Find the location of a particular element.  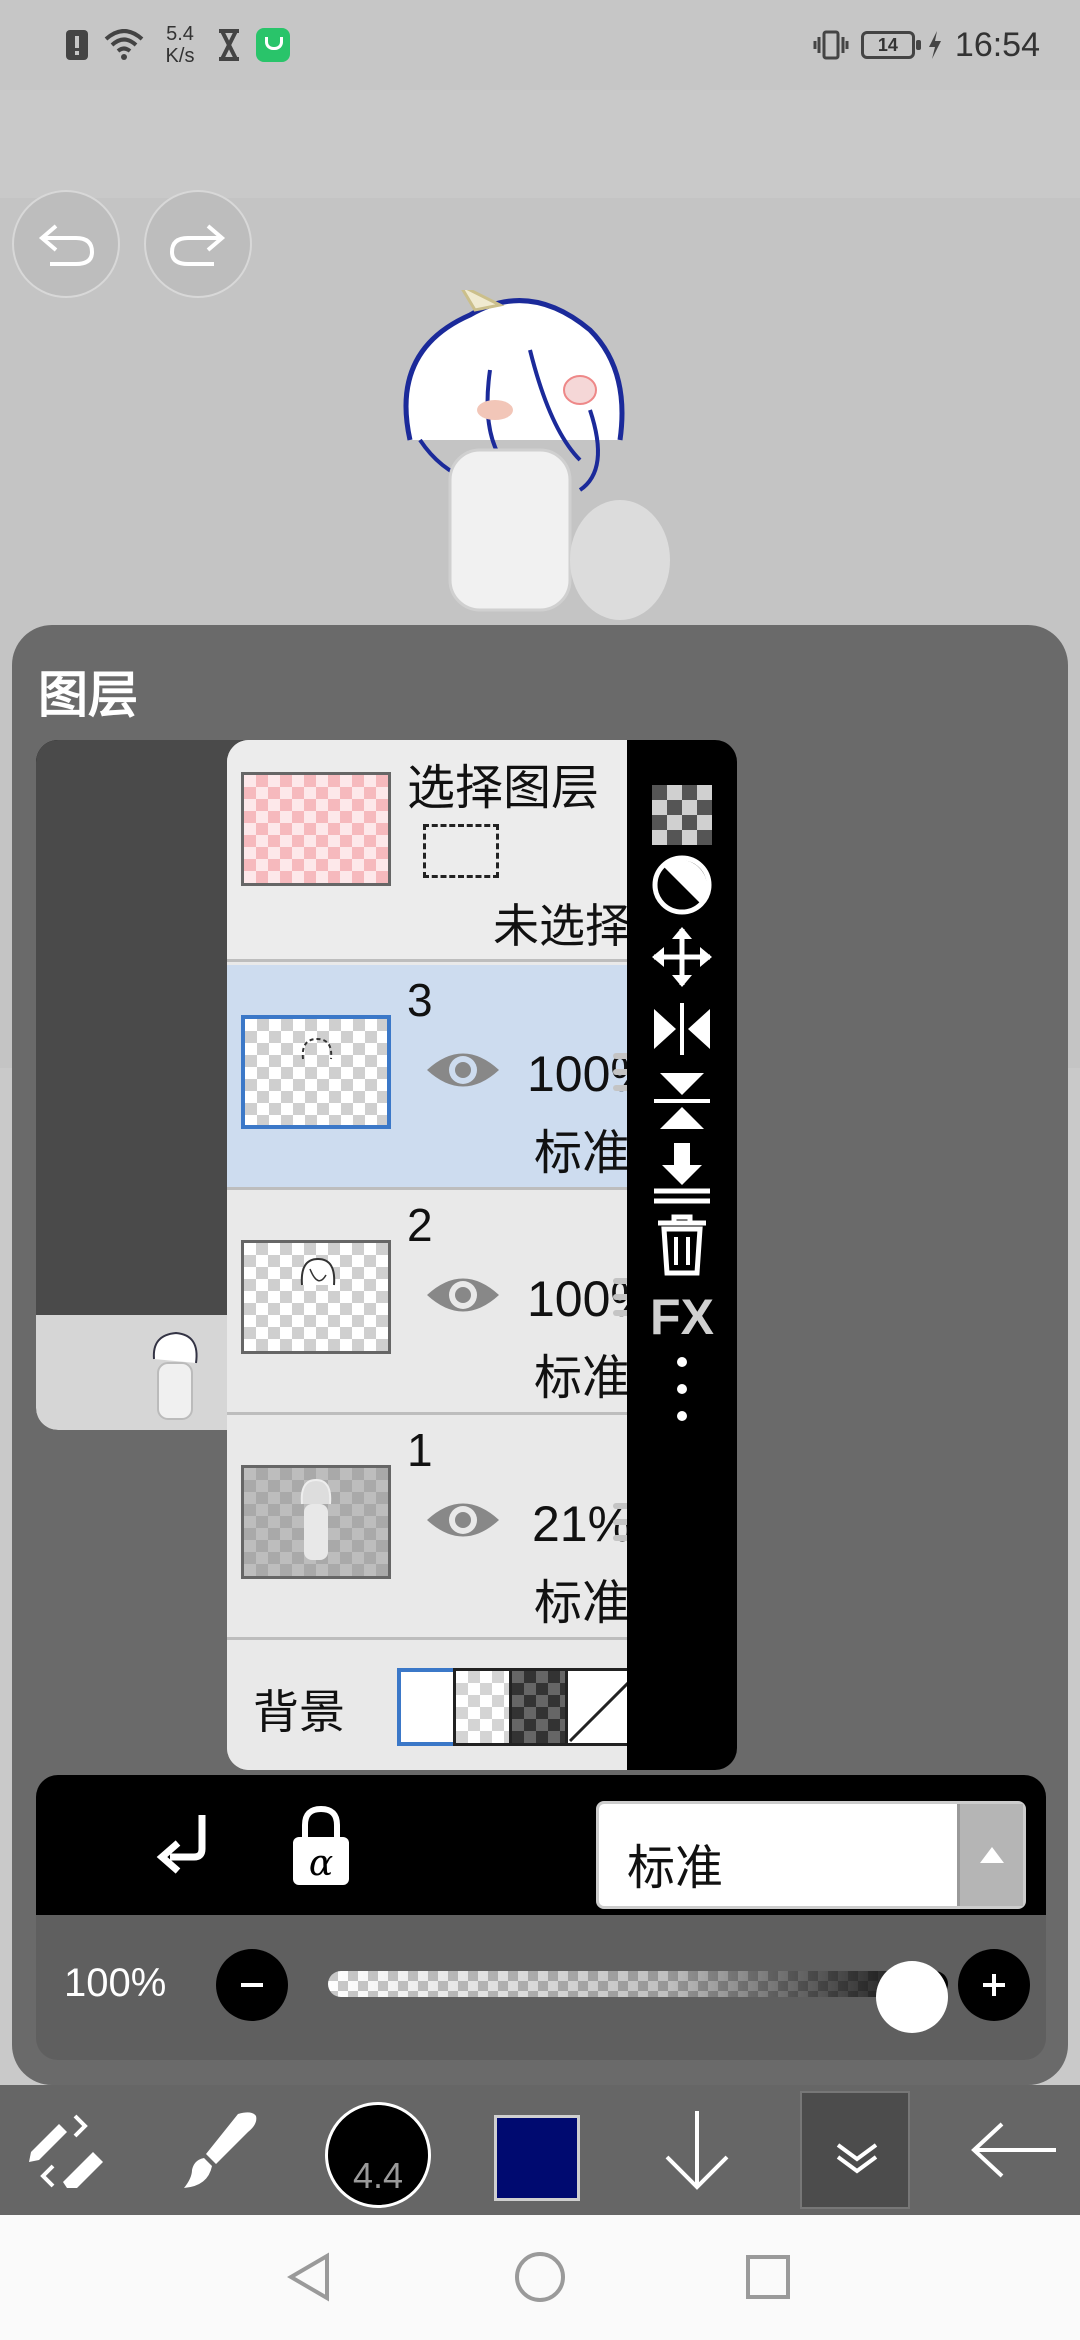

checkerboard-icon is located at coordinates (682, 815).